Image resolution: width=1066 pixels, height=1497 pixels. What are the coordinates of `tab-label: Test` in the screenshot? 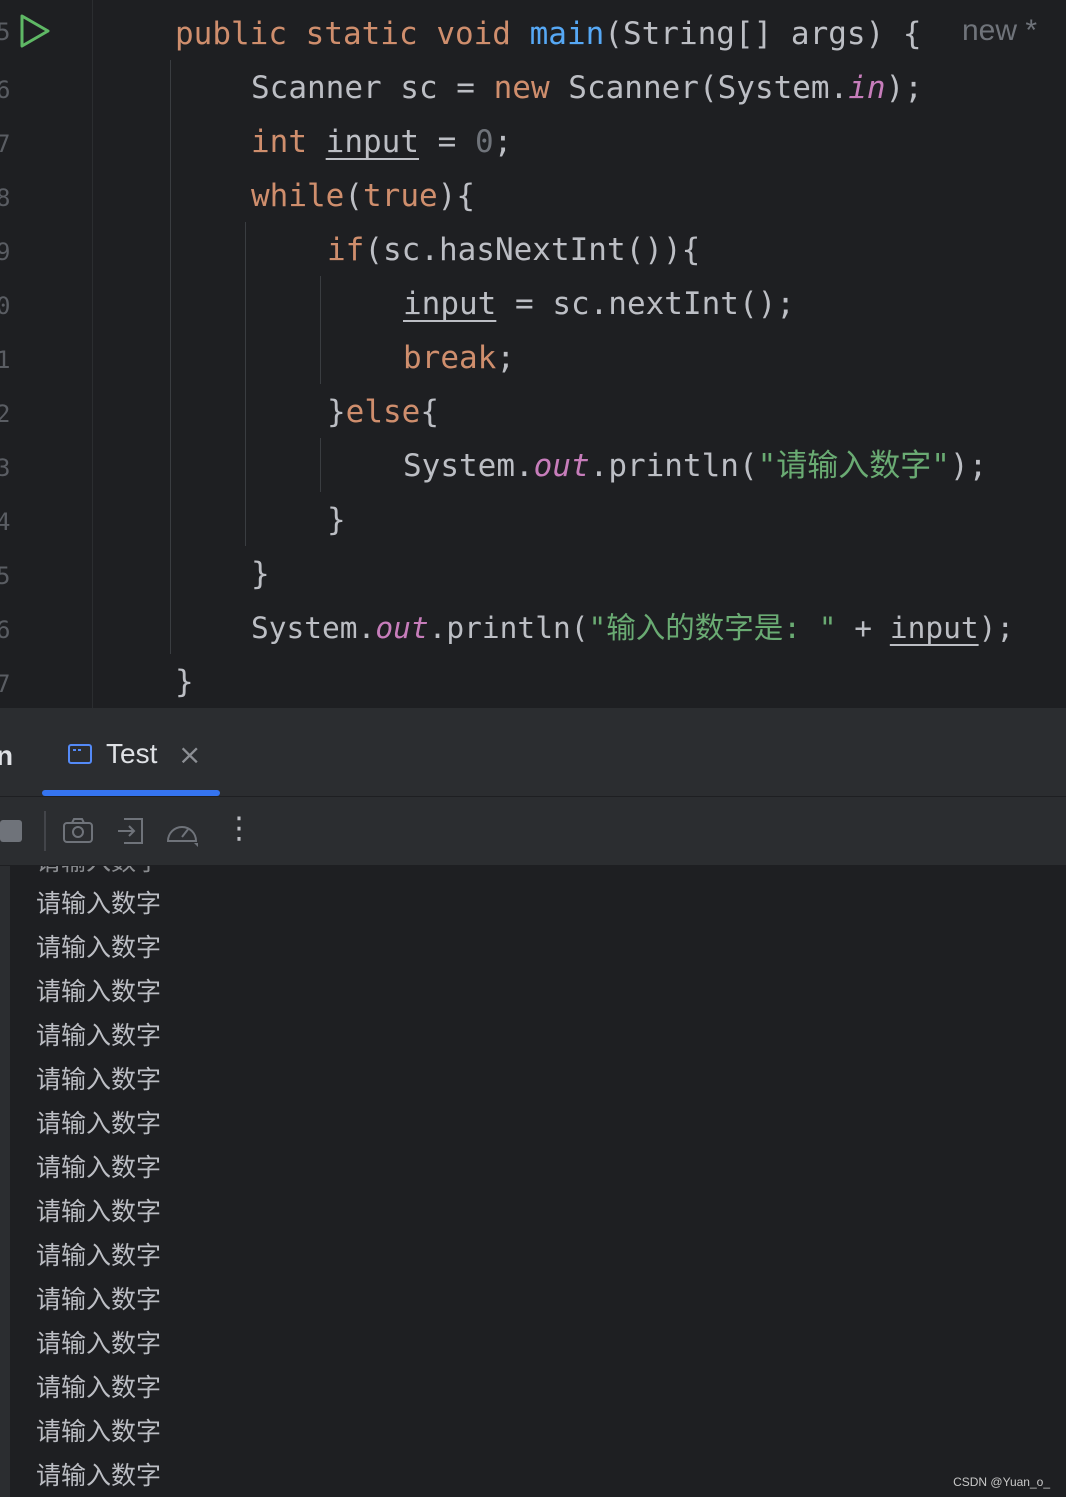 It's located at (132, 753).